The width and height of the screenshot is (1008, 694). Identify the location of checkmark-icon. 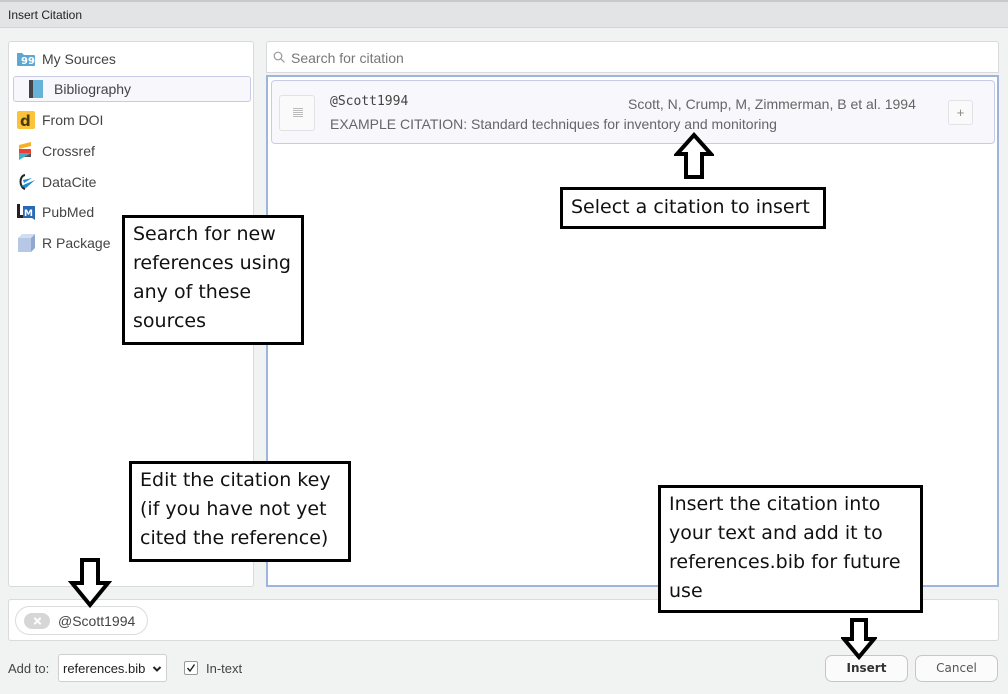
(191, 668).